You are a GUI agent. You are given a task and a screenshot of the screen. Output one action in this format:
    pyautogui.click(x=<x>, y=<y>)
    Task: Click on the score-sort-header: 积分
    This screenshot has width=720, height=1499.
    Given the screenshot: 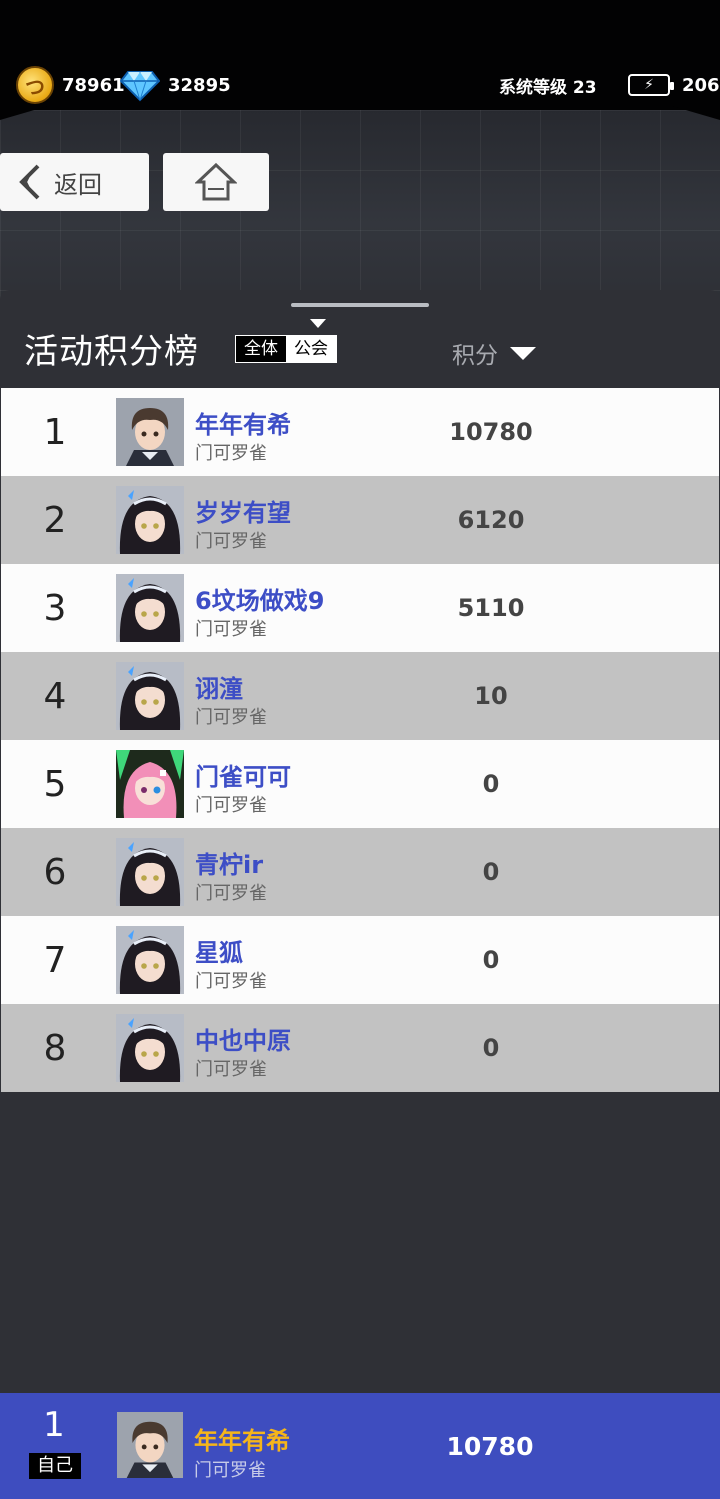 What is the action you would take?
    pyautogui.click(x=494, y=353)
    